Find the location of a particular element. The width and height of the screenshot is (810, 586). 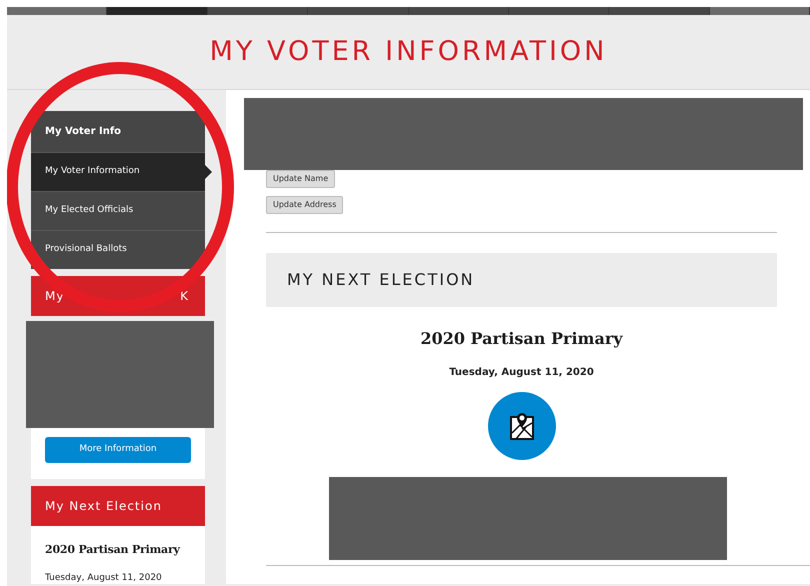

page-title: MY VOTER INFORMATION is located at coordinates (409, 52).